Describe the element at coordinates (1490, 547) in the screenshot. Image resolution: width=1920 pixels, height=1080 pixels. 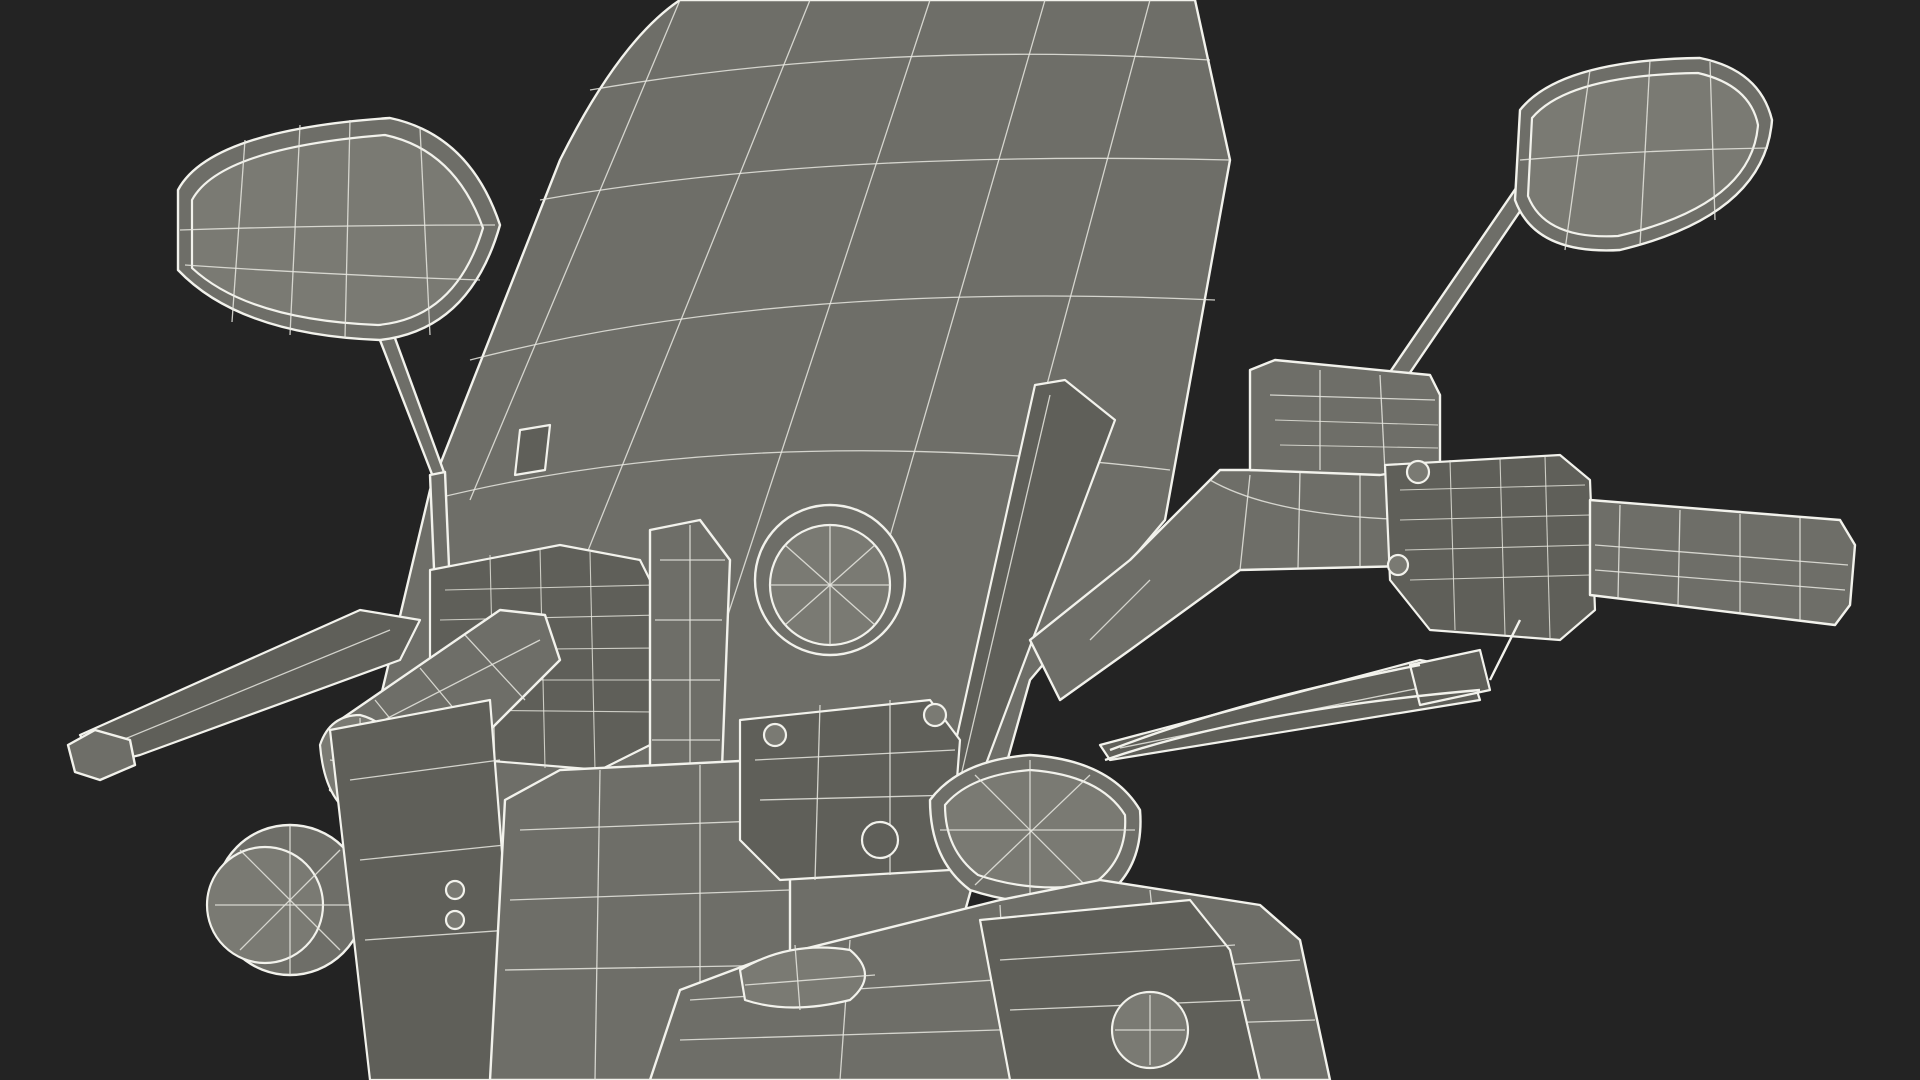
I see `right-switch-housing` at that location.